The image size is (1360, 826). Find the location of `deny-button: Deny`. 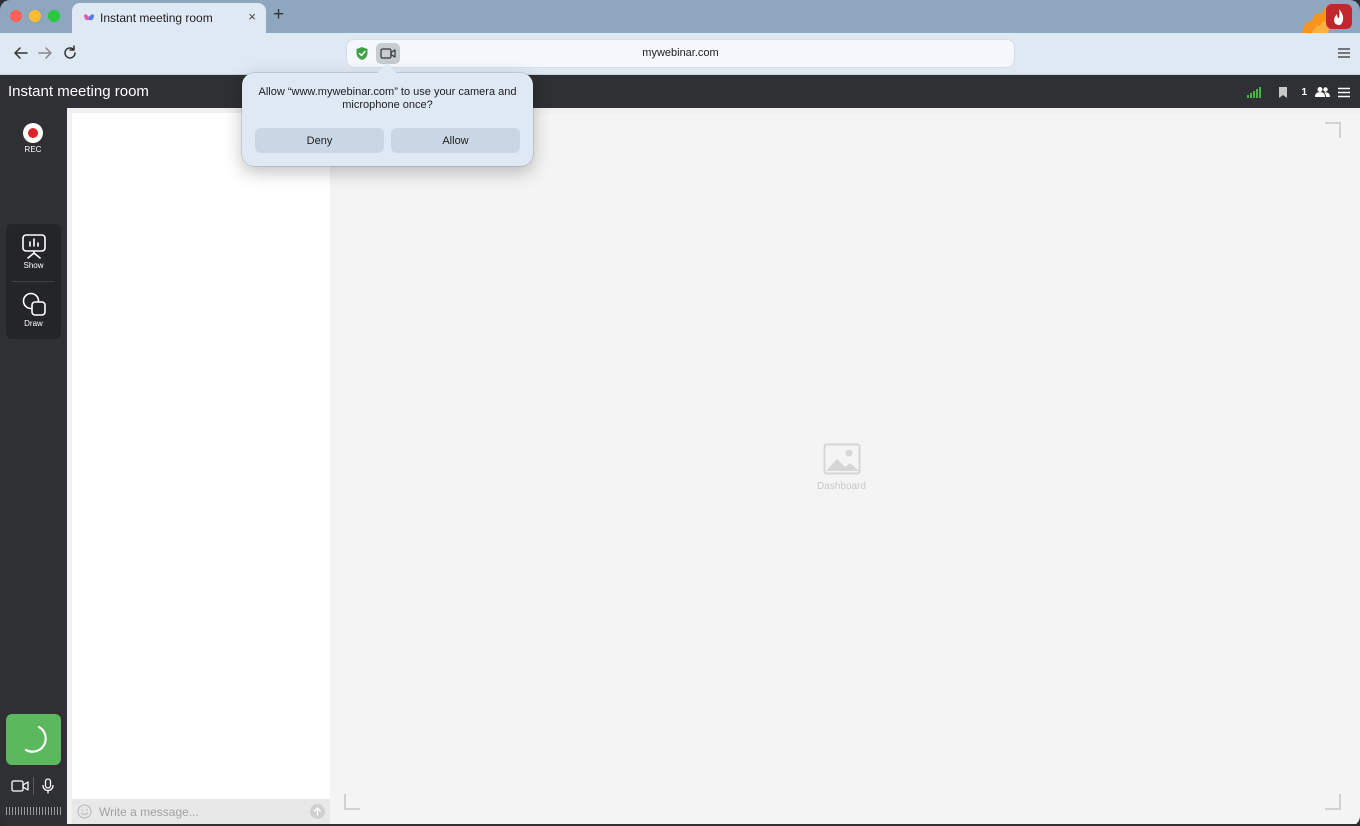

deny-button: Deny is located at coordinates (319, 140).